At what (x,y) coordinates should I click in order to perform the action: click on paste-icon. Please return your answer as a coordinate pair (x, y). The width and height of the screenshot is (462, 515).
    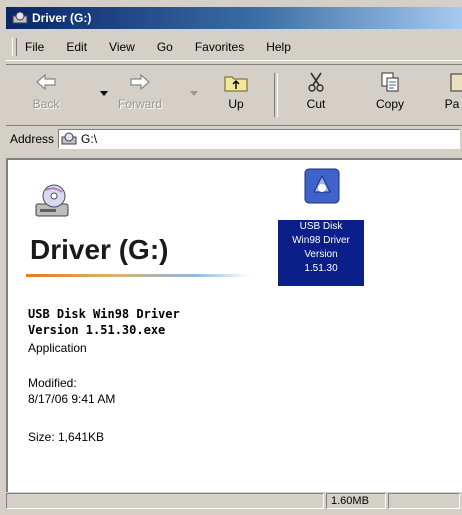
    Looking at the image, I should click on (456, 82).